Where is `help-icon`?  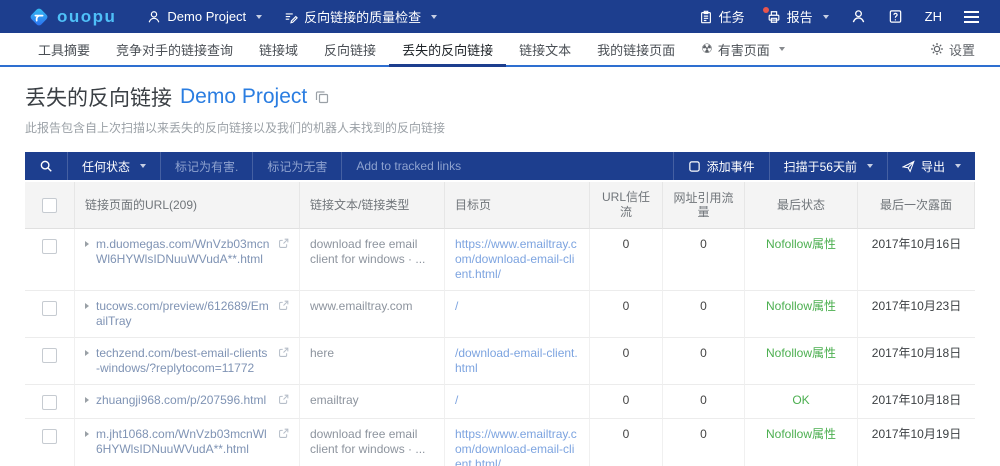 help-icon is located at coordinates (895, 16).